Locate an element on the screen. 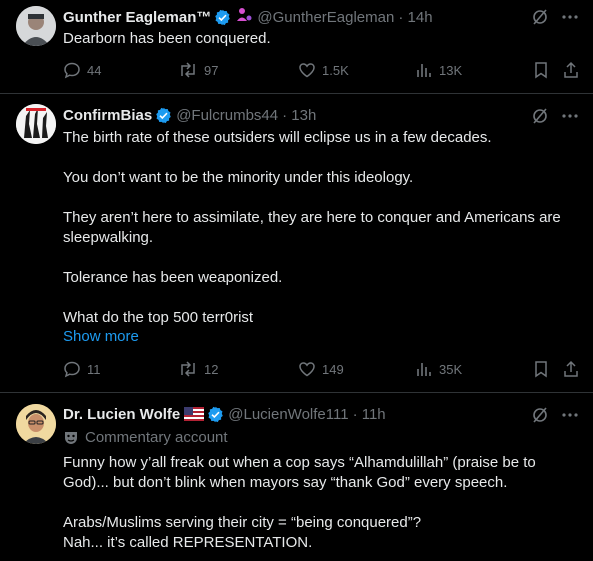 The height and width of the screenshot is (561, 593). account-label-text: Commentary account is located at coordinates (156, 437).